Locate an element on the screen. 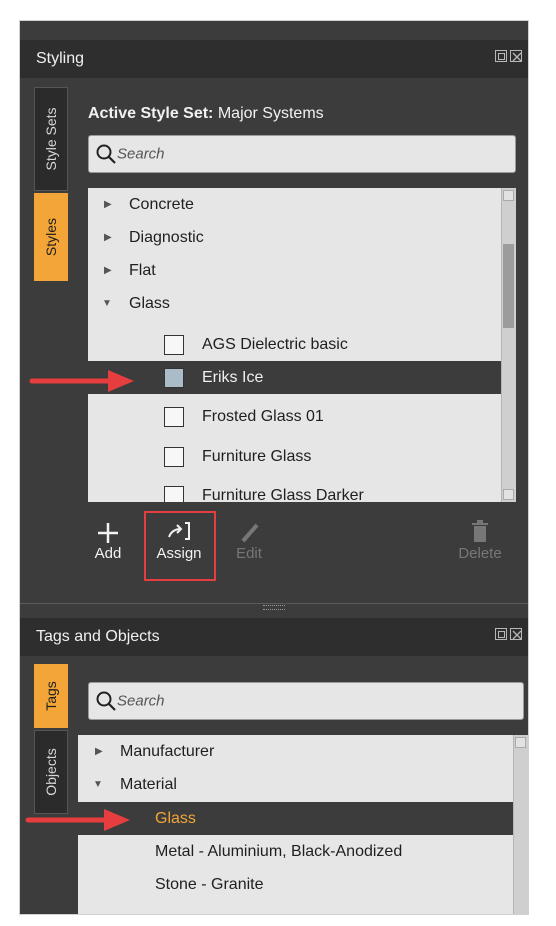 The width and height of the screenshot is (556, 926). active-style-set: Active Style Set: Major Systems is located at coordinates (206, 113).